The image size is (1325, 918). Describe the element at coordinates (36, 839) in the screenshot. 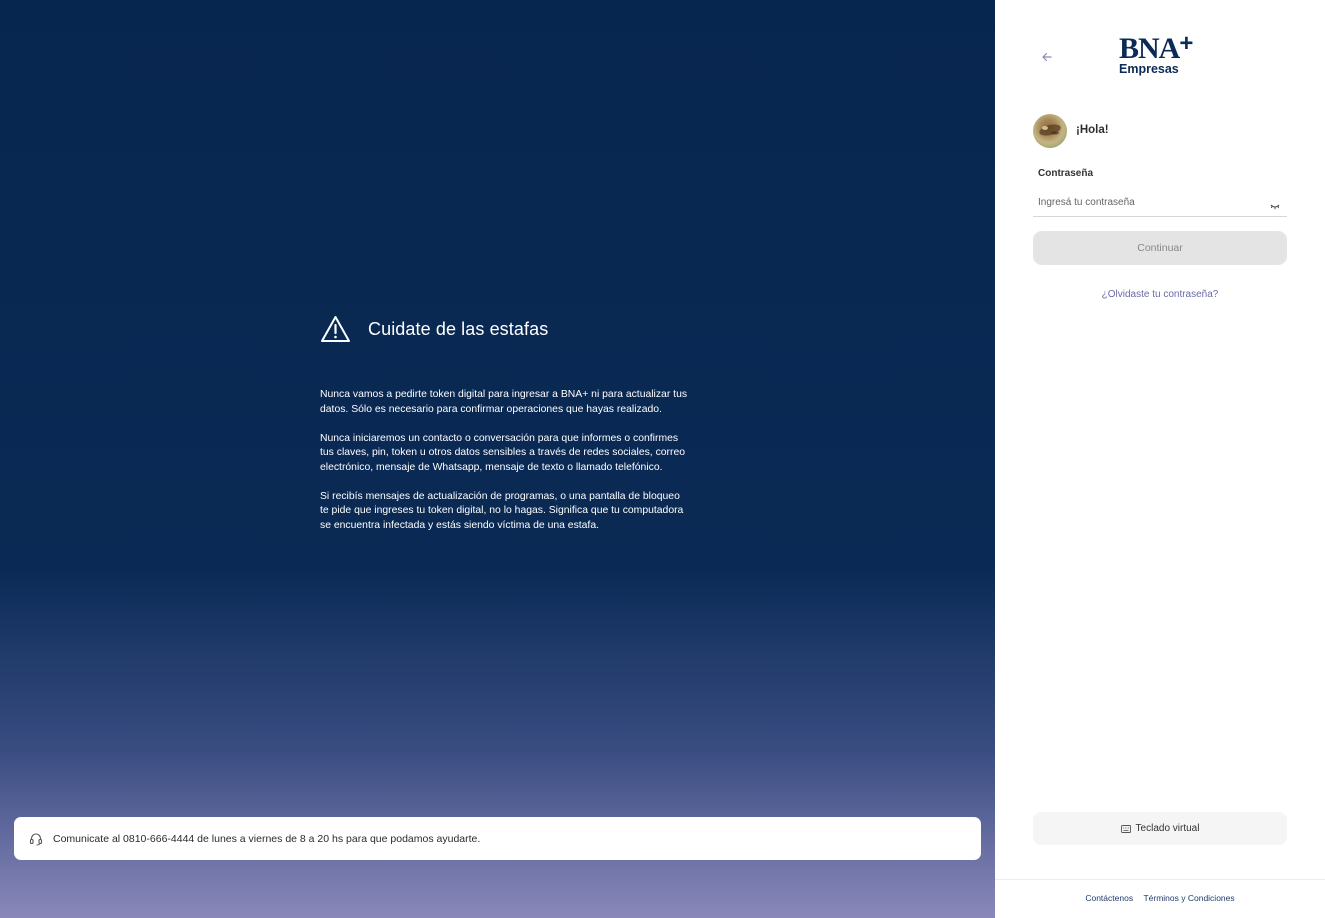

I see `headset-icon` at that location.